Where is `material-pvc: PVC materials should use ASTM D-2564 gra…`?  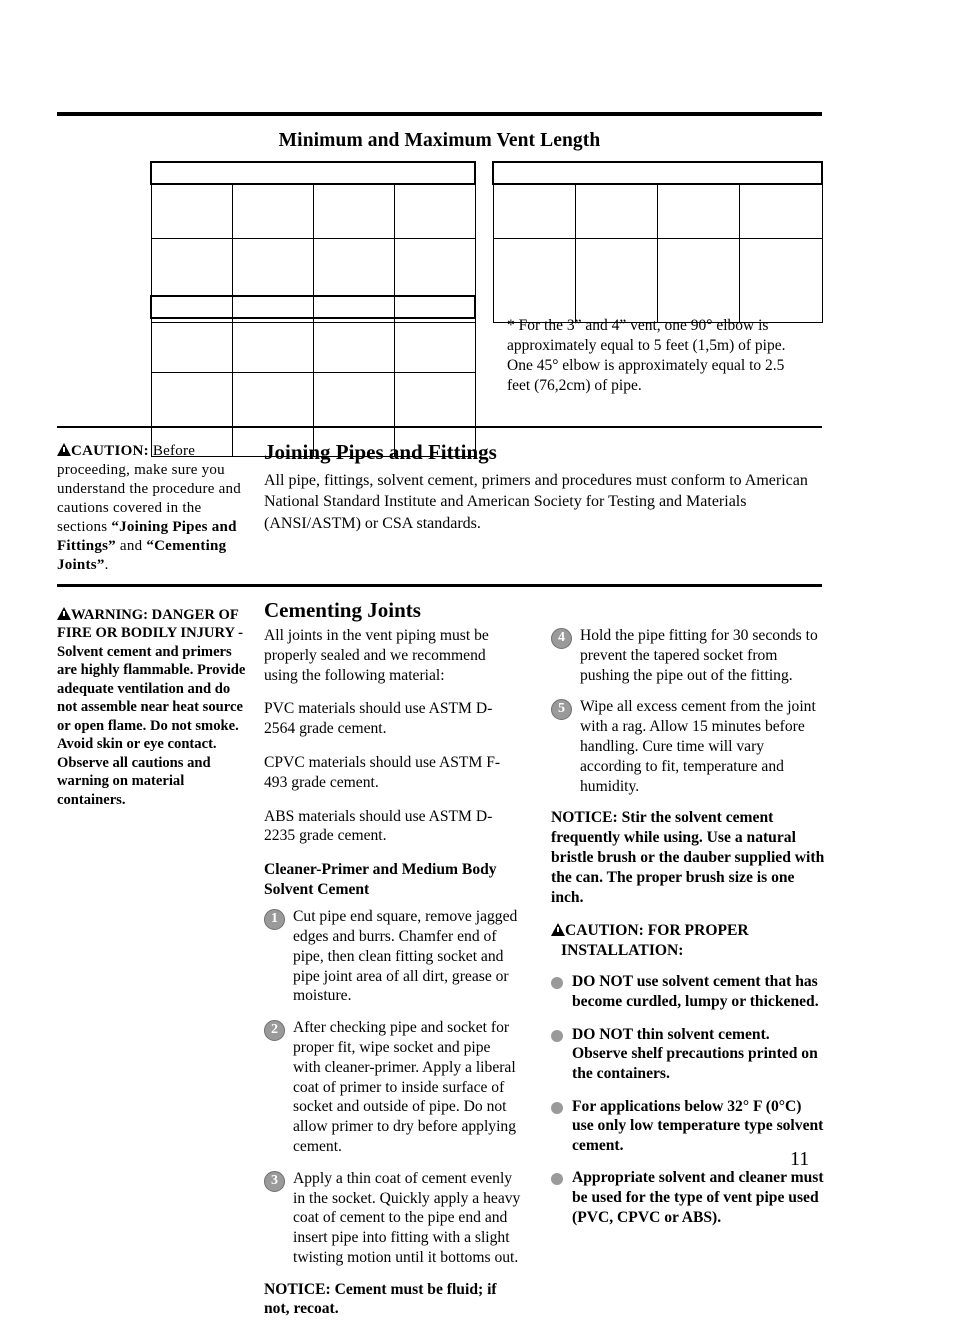
material-pvc: PVC materials should use ASTM D-2564 gra… is located at coordinates (378, 719).